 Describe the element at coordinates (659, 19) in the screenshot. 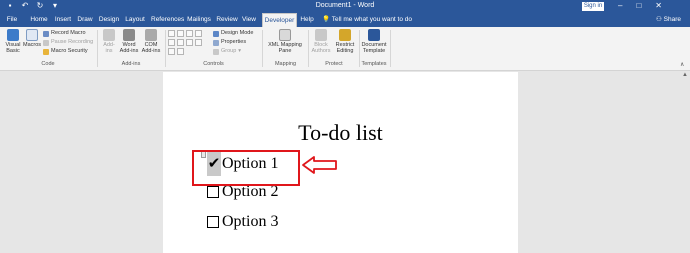

I see `person-icon: ⚇` at that location.